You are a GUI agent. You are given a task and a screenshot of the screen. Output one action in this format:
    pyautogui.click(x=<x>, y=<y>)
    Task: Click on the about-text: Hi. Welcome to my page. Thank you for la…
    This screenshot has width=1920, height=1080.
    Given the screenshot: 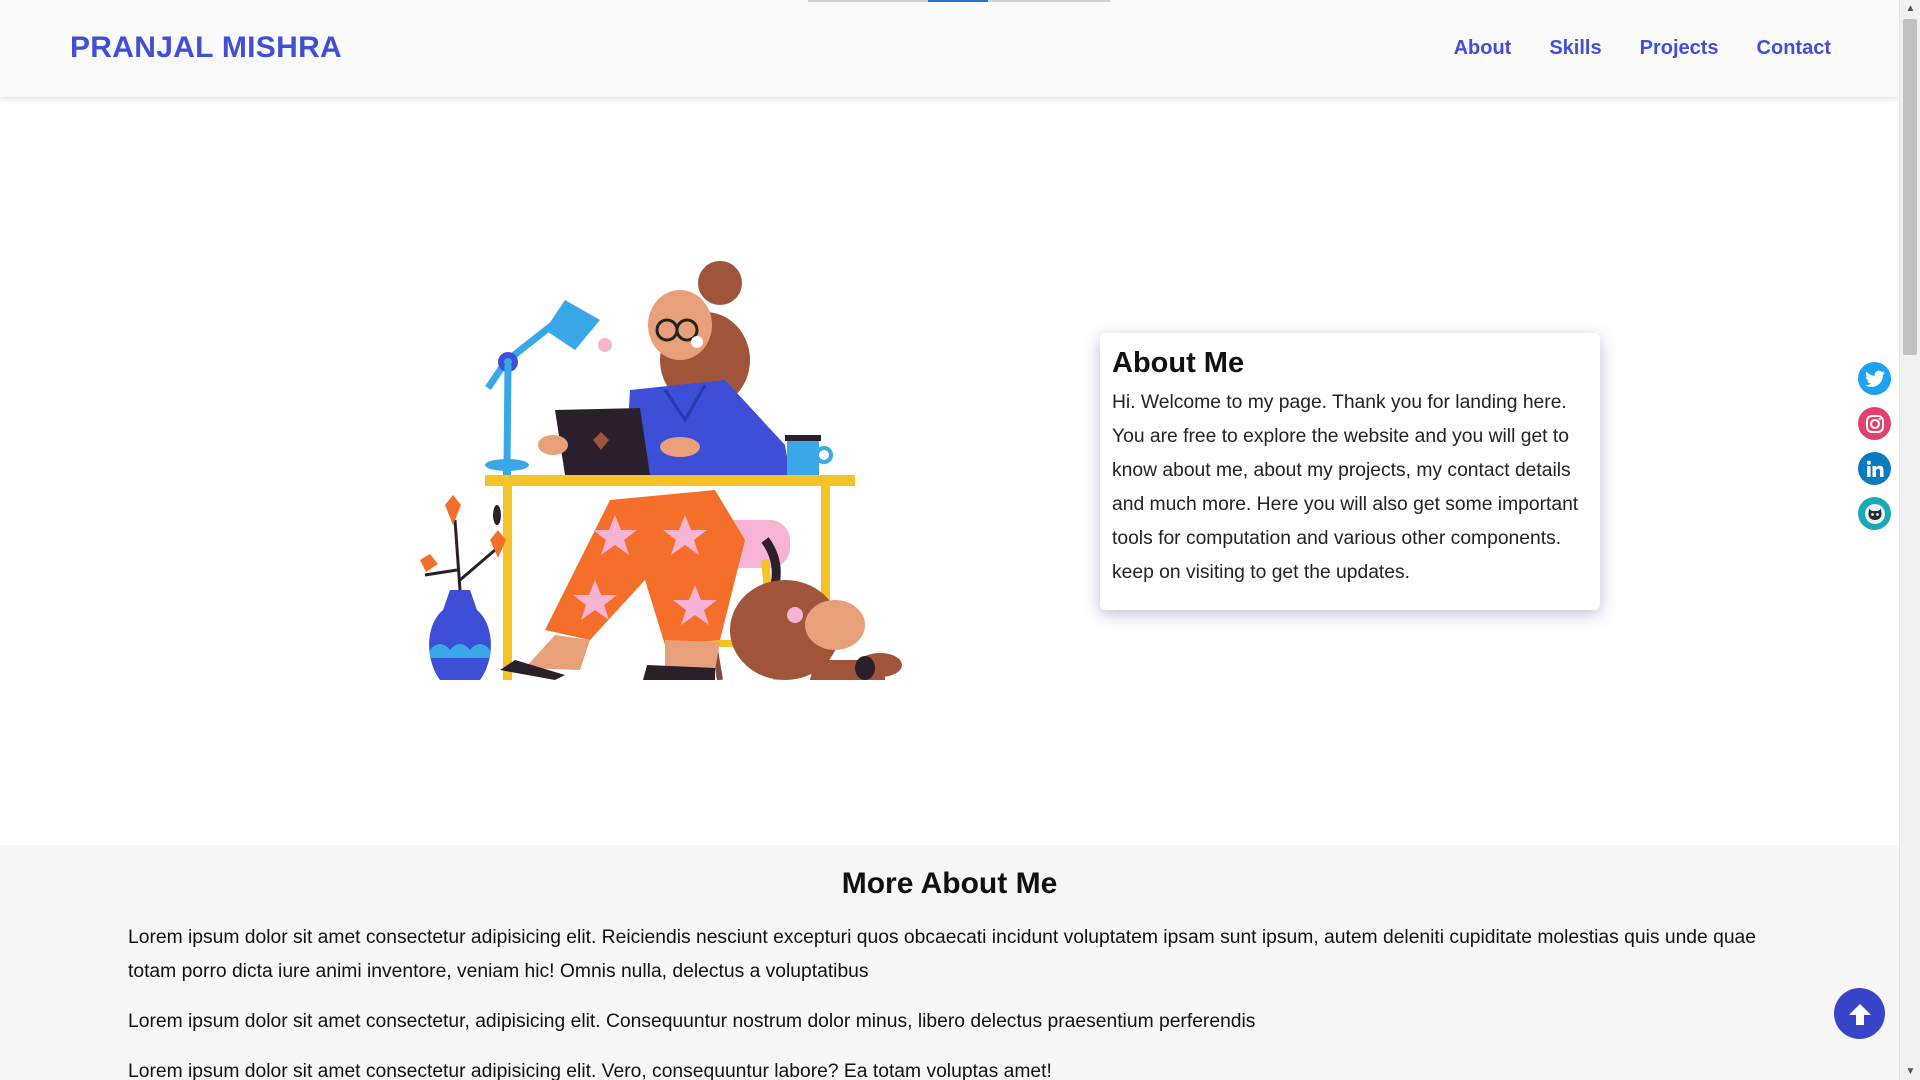 What is the action you would take?
    pyautogui.click(x=1345, y=487)
    